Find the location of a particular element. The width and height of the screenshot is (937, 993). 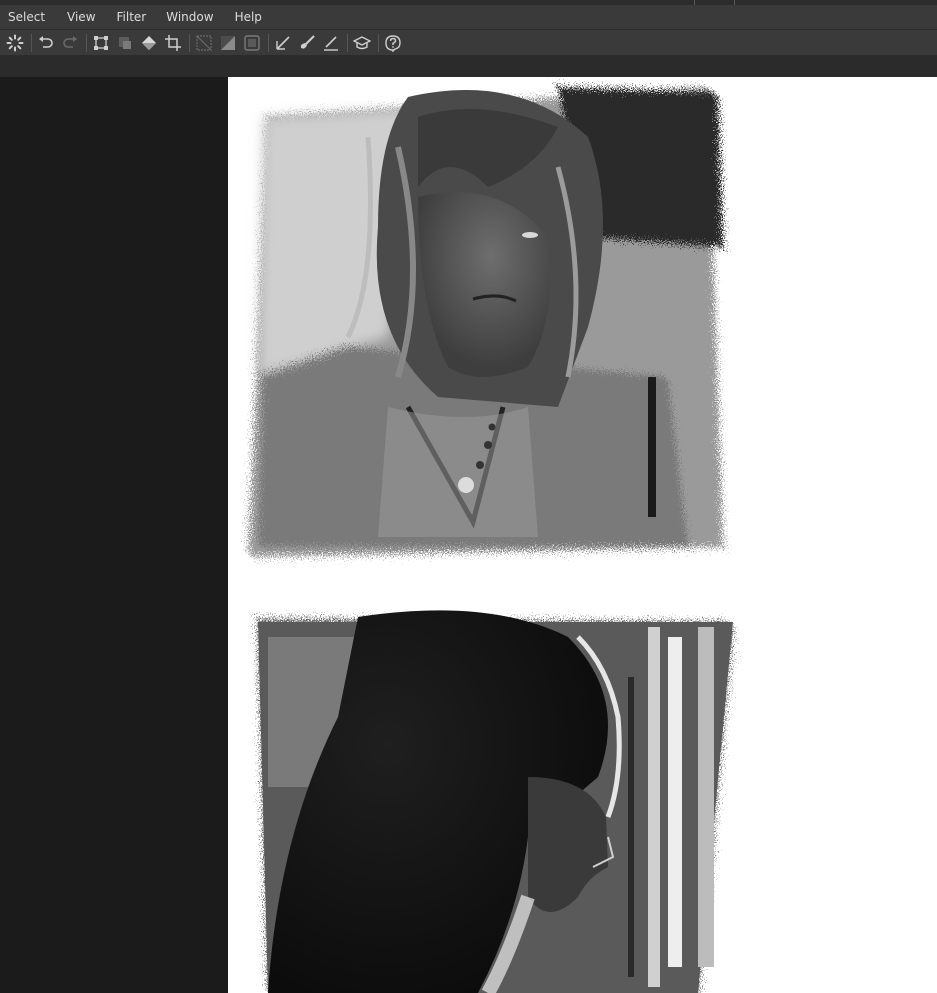

menu-window: Window is located at coordinates (187, 17).